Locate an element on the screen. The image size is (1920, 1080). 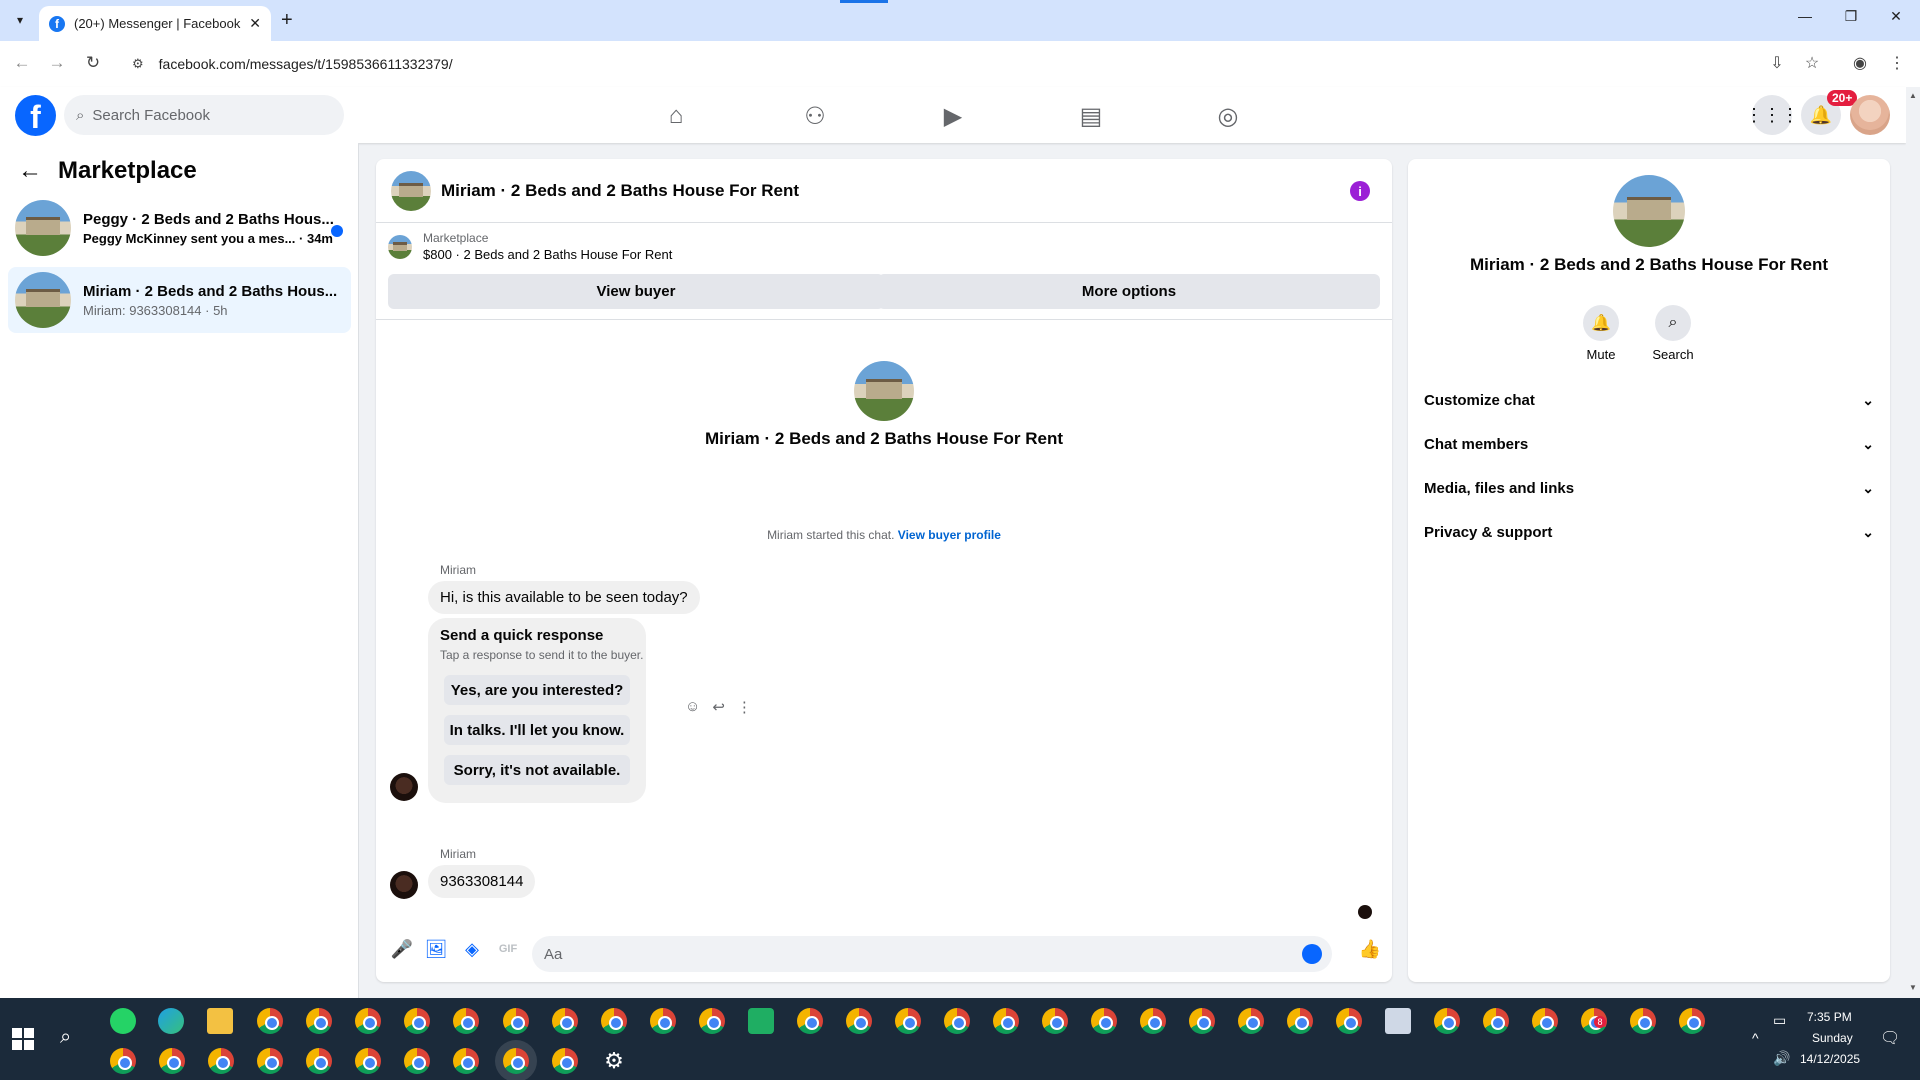
menu-grid-icon: ⋮⋮⋮ is located at coordinates (1772, 115).